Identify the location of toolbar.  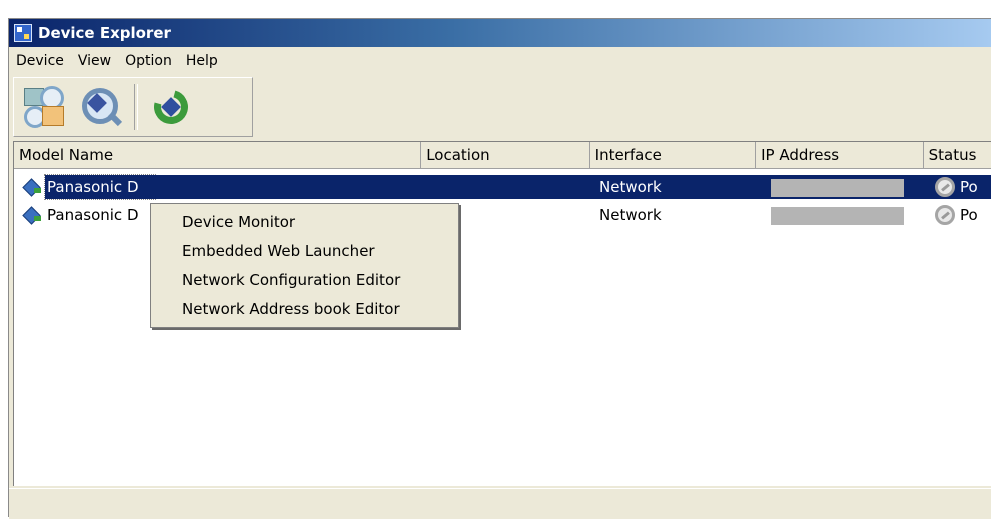
(133, 107).